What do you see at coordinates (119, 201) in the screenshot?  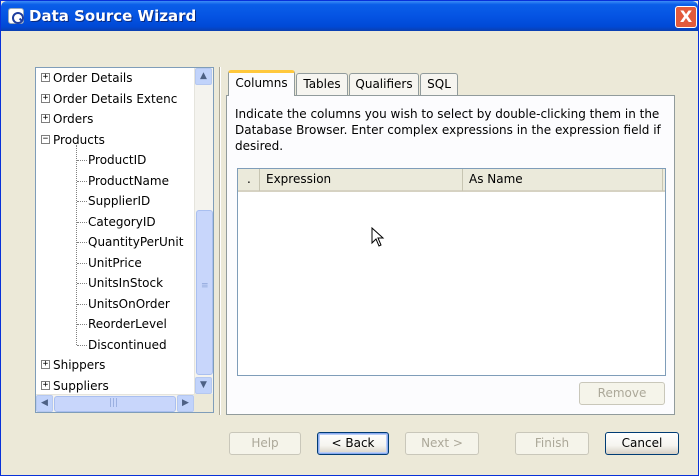 I see `tree-item-label: SupplierID` at bounding box center [119, 201].